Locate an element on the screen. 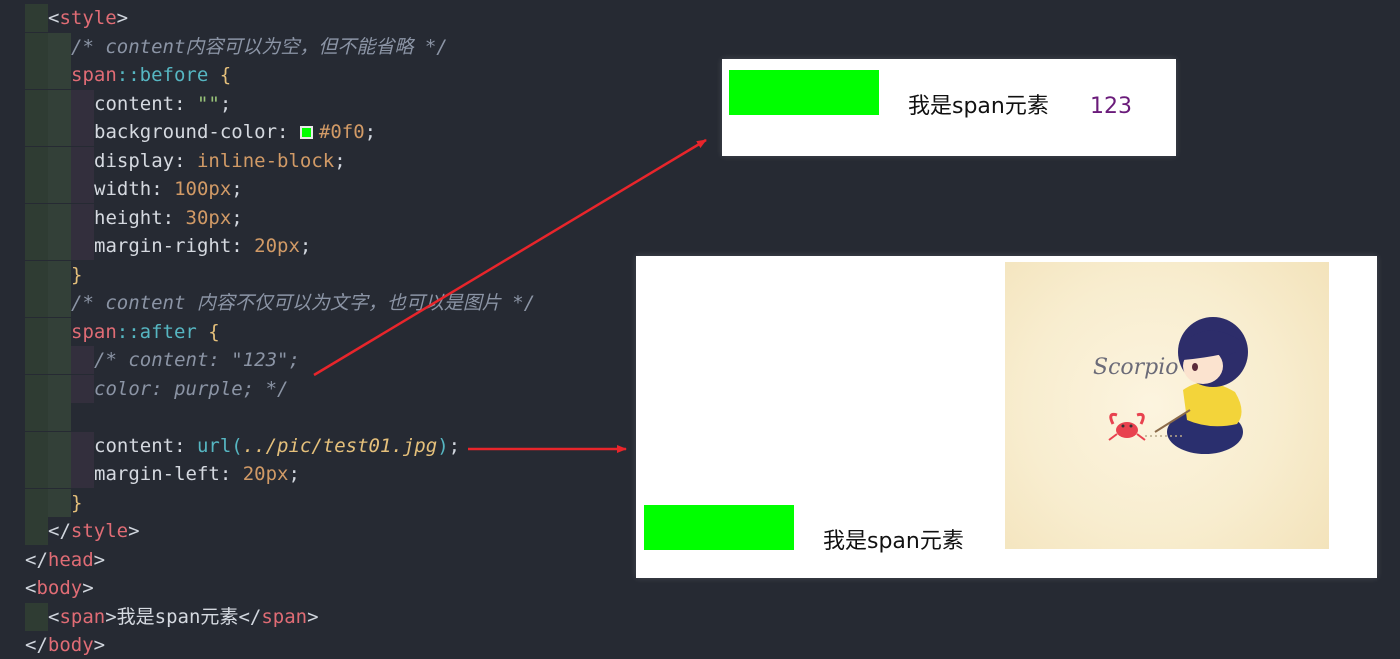 The image size is (1400, 659). code-line: span::after { is located at coordinates (310, 331).